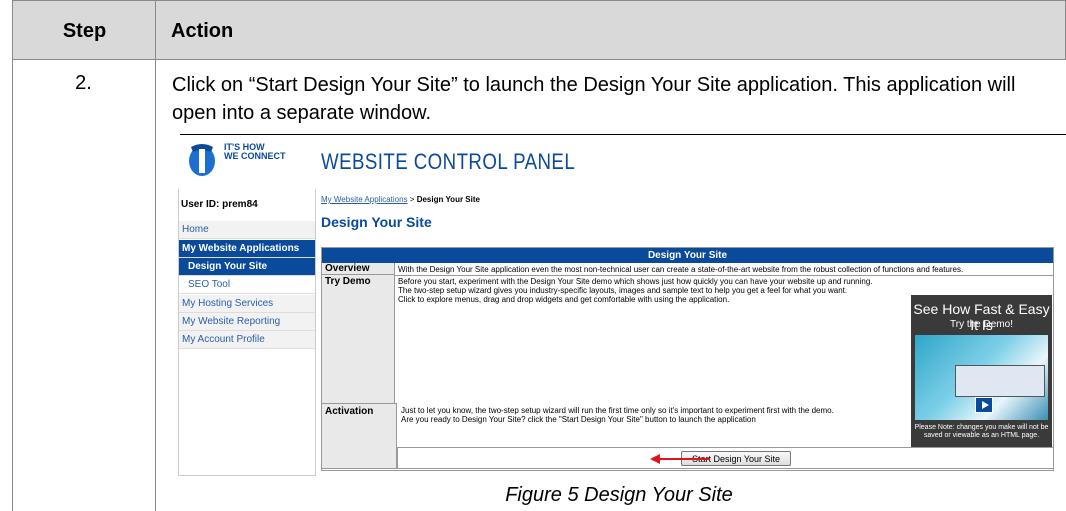 The image size is (1066, 511). What do you see at coordinates (84, 30) in the screenshot?
I see `header-step: Step` at bounding box center [84, 30].